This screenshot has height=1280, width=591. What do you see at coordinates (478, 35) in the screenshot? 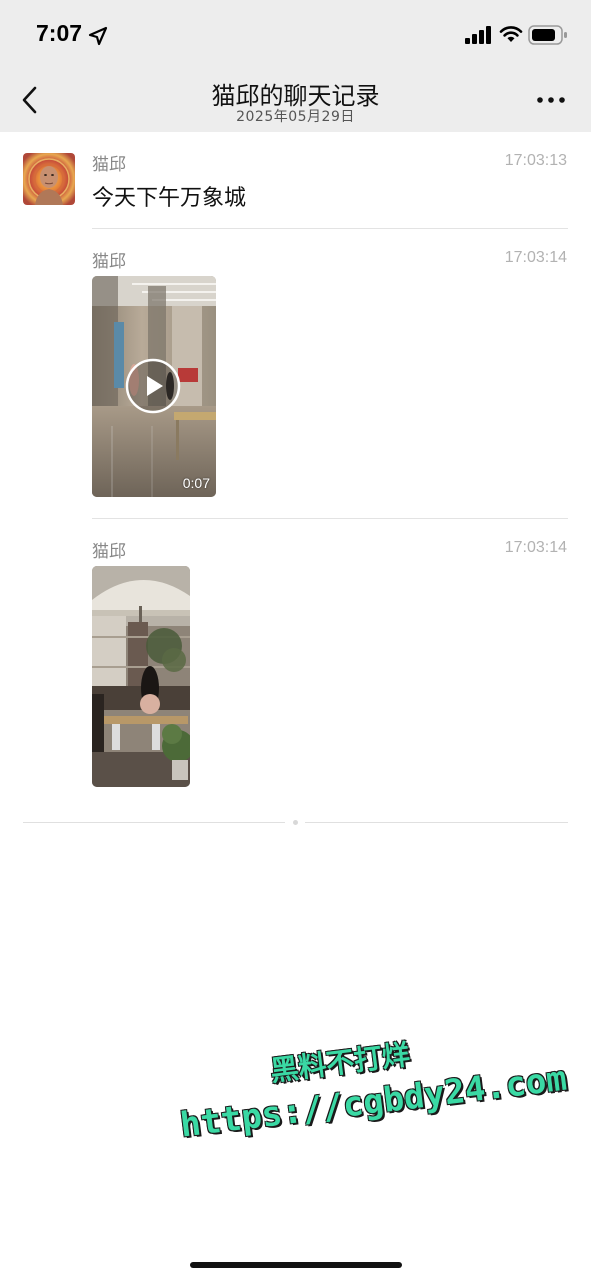
I see `cellular-signal-icon` at bounding box center [478, 35].